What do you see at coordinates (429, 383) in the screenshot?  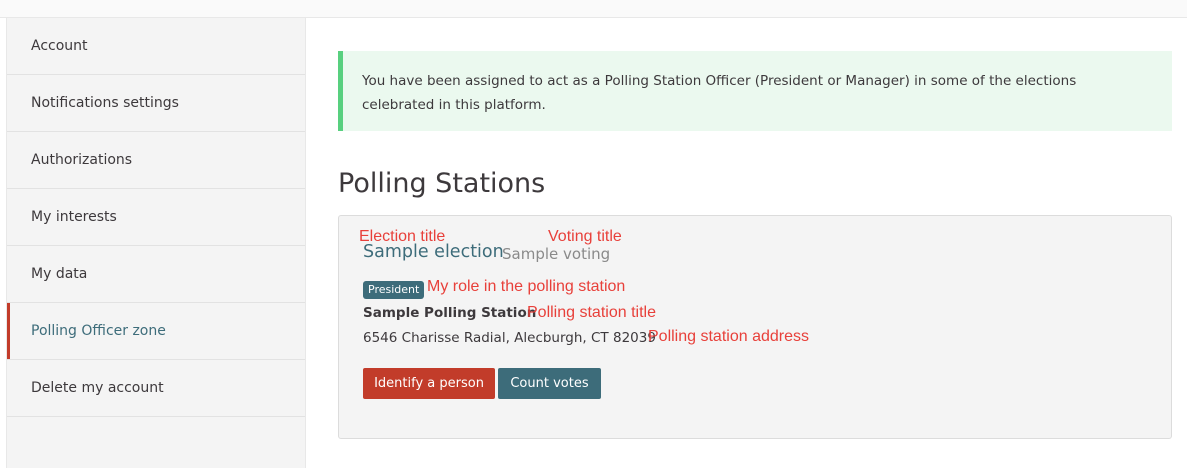 I see `identify-person-button: Identify a person` at bounding box center [429, 383].